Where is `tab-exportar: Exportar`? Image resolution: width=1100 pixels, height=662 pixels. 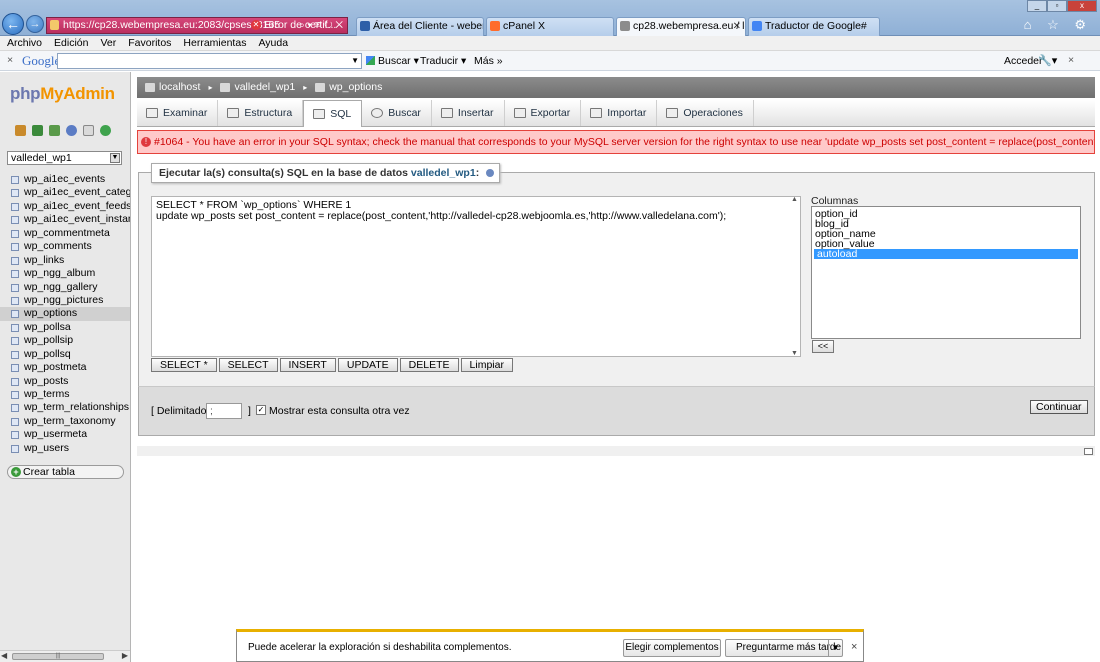 tab-exportar: Exportar is located at coordinates (543, 113).